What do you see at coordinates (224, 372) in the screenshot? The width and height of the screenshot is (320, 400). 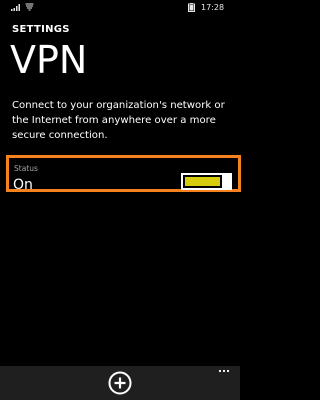 I see `more-ellipsis-icon` at bounding box center [224, 372].